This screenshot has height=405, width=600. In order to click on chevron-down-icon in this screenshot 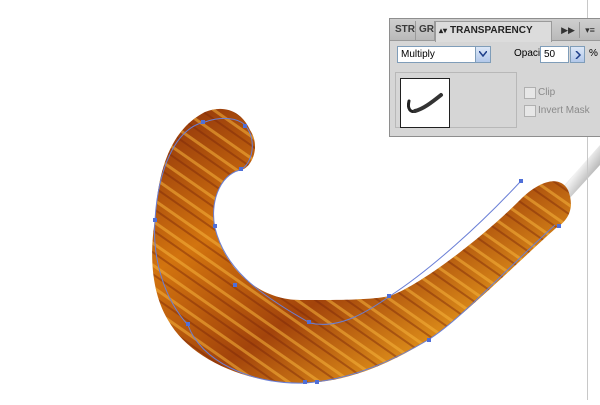, I will do `click(482, 54)`.